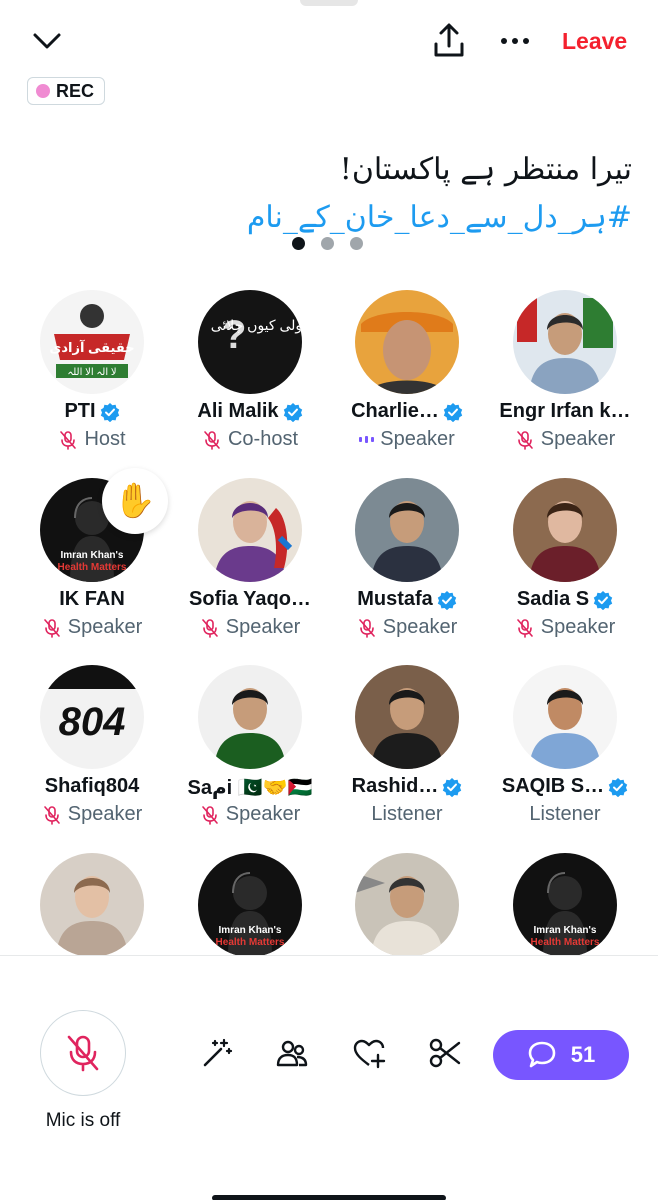  I want to click on home-indicator, so click(329, 1197).